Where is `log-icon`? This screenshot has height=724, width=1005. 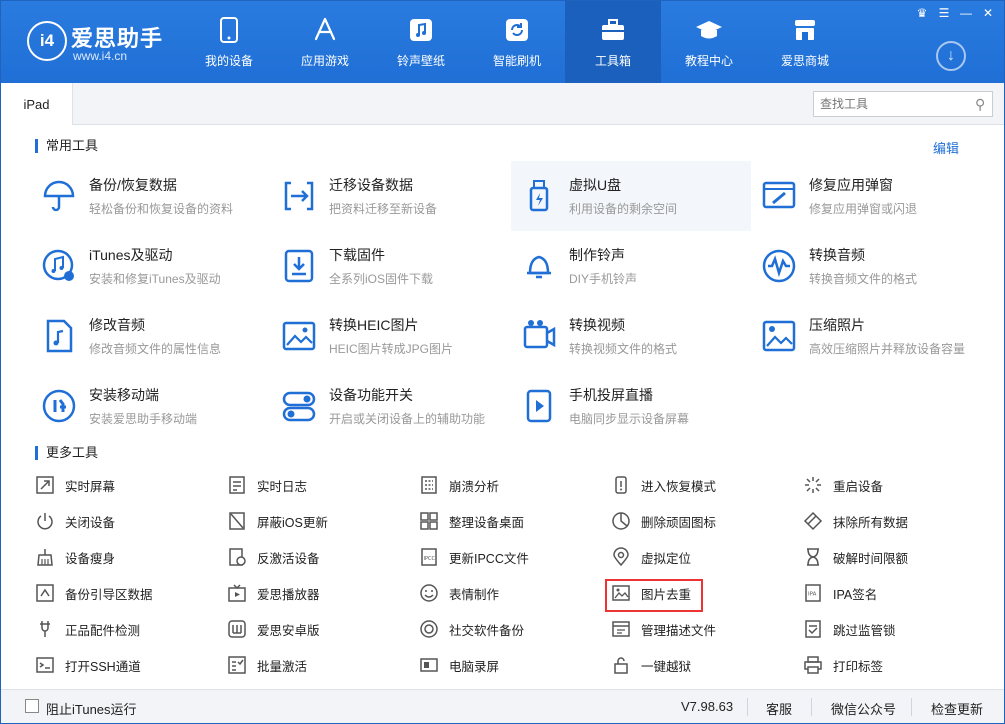 log-icon is located at coordinates (237, 485).